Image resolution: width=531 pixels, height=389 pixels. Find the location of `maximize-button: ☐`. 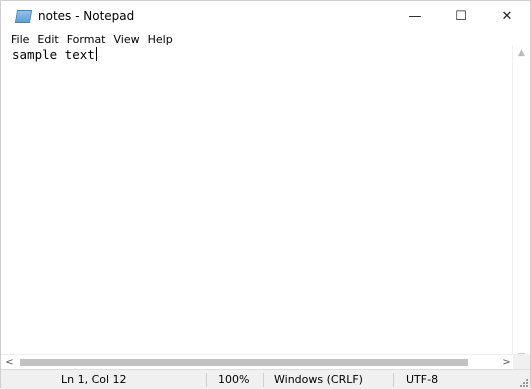

maximize-button: ☐ is located at coordinates (461, 16).